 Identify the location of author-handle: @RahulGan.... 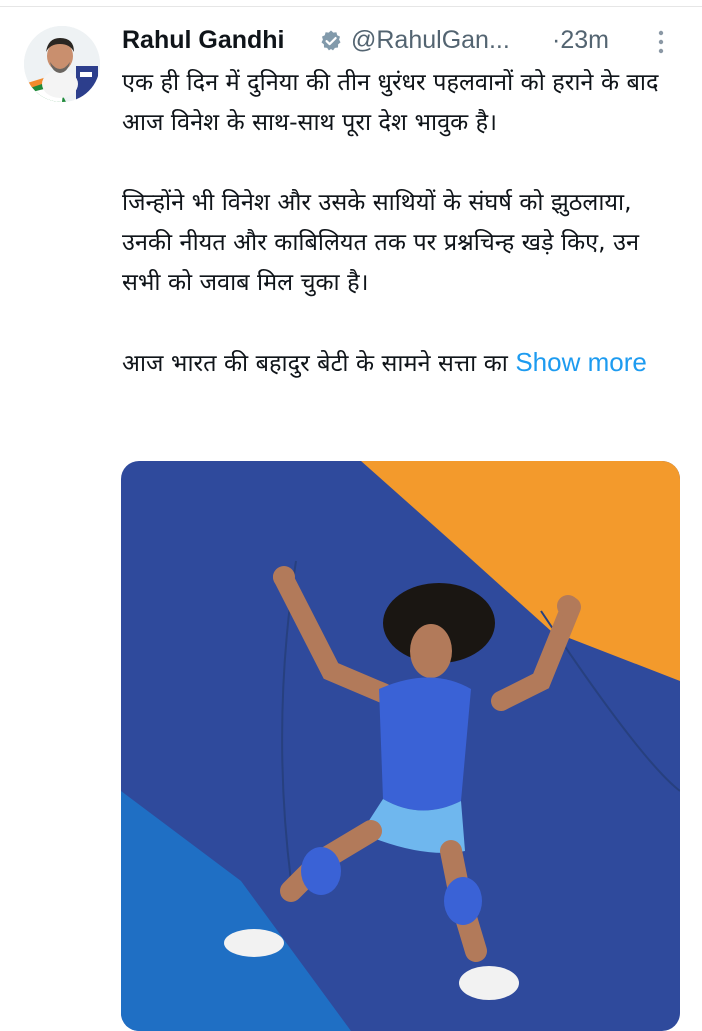
(430, 40).